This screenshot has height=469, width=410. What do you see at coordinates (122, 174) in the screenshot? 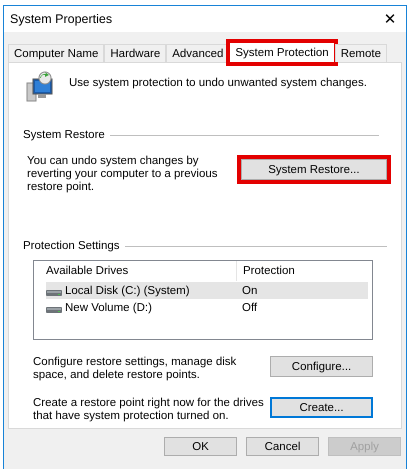
I see `description-text: You can undo system changes by reverting your computer to a previous restore point.` at bounding box center [122, 174].